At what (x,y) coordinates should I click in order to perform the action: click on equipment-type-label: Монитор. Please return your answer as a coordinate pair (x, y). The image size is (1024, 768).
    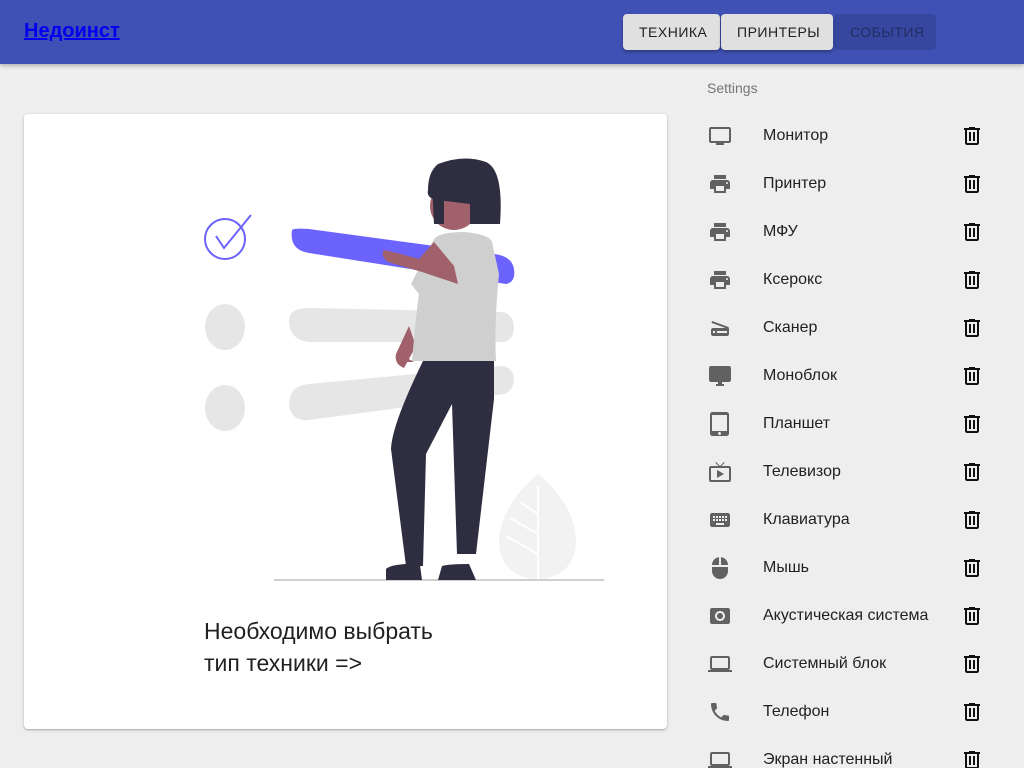
    Looking at the image, I should click on (796, 135).